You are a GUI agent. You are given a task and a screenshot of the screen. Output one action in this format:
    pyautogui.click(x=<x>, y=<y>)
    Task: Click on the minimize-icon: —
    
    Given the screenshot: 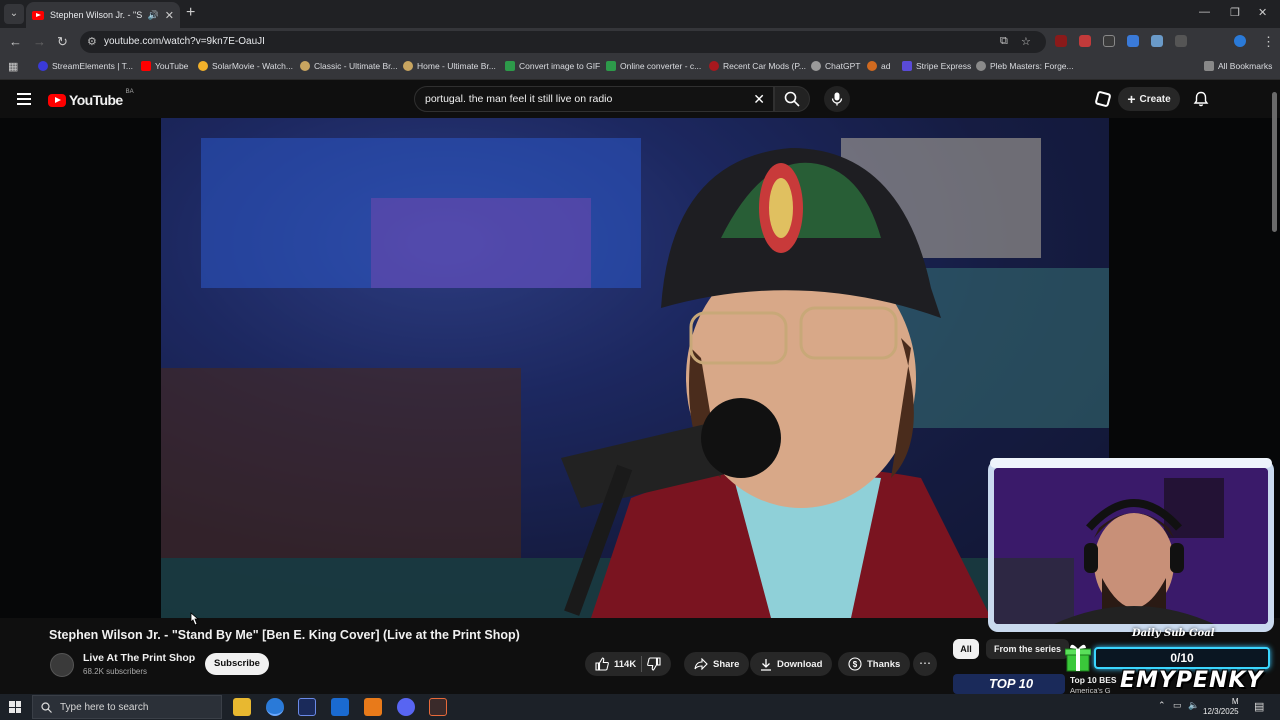 What is the action you would take?
    pyautogui.click(x=1204, y=12)
    